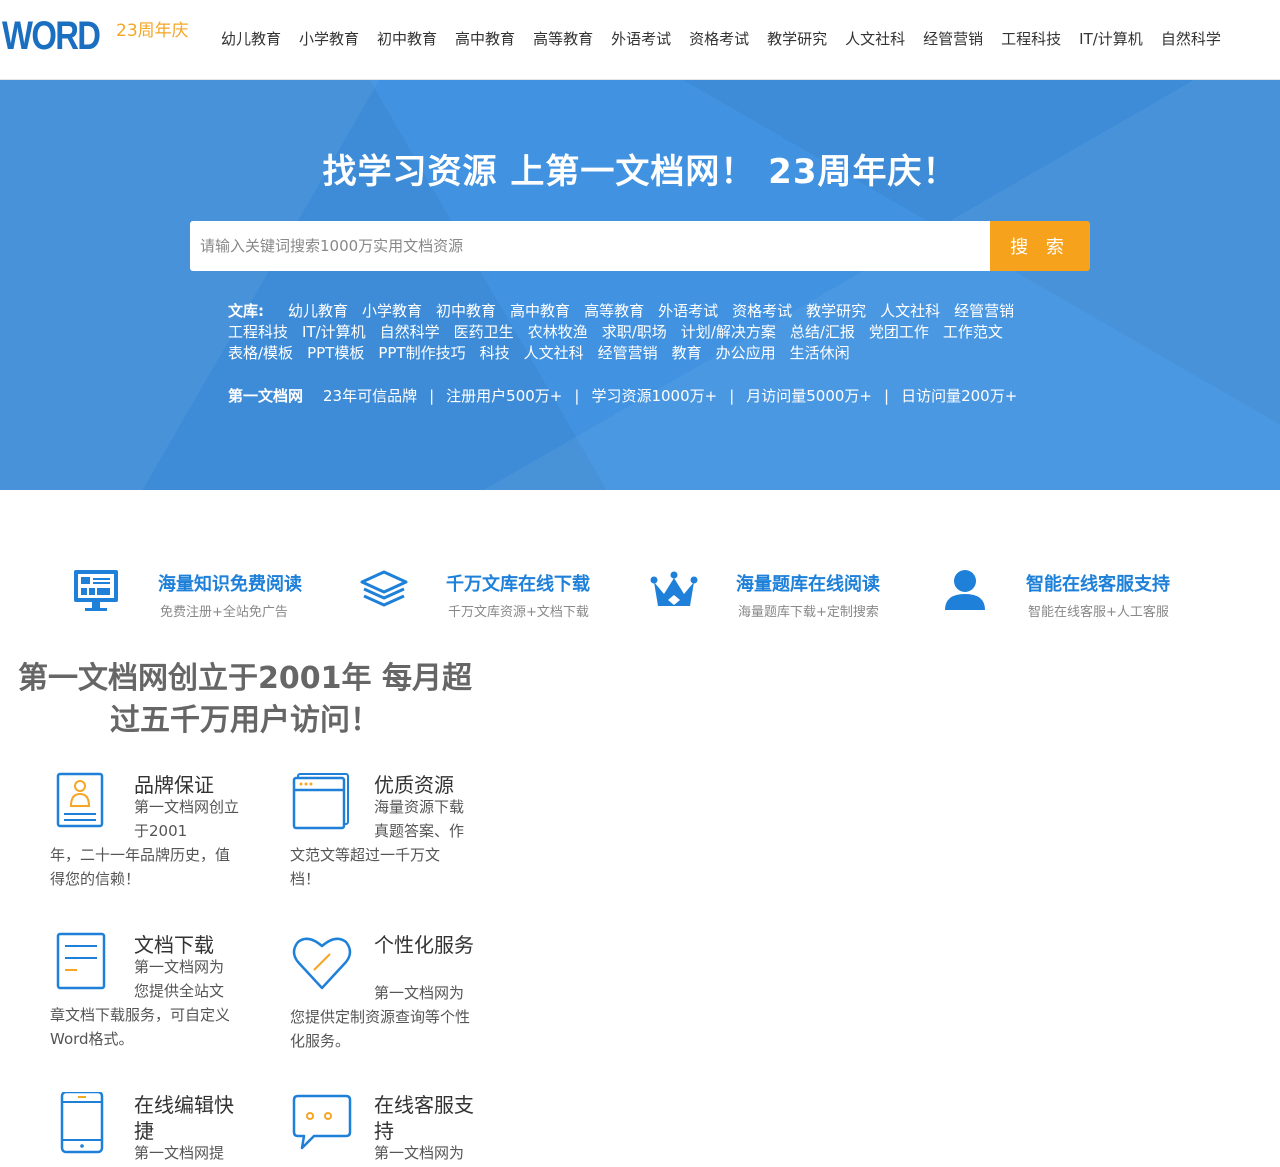 The height and width of the screenshot is (1167, 1280). What do you see at coordinates (365, 867) in the screenshot?
I see `card-desc: 文范文等超过一千万文档！` at bounding box center [365, 867].